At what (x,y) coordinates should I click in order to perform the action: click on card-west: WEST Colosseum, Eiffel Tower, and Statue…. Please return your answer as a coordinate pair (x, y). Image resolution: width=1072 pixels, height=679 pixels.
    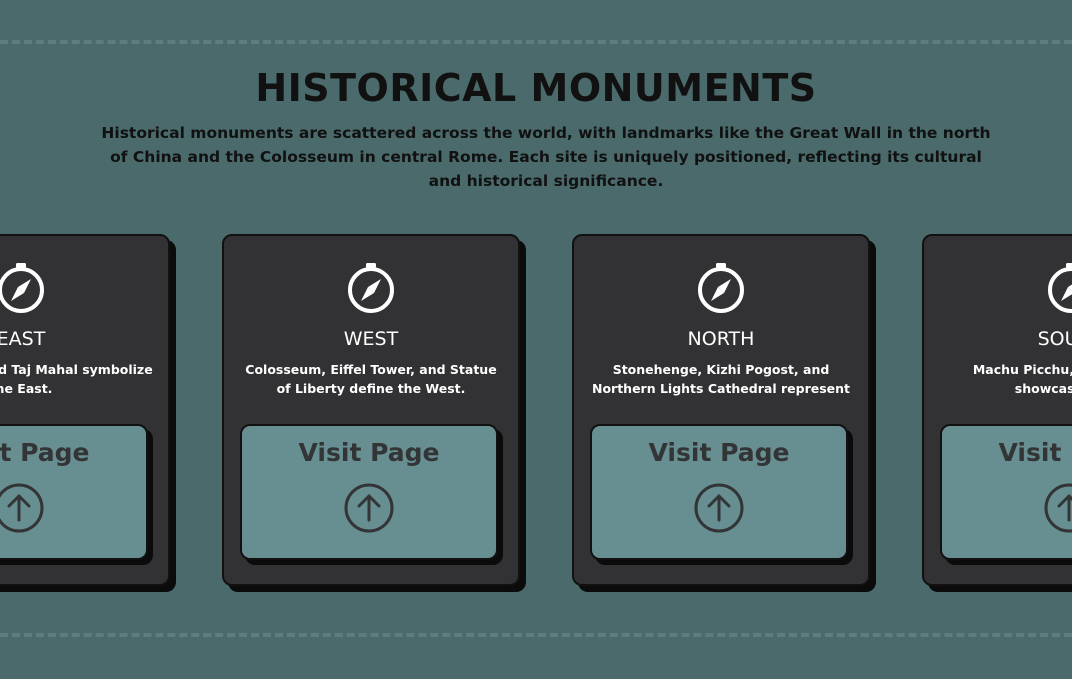
    Looking at the image, I should click on (371, 410).